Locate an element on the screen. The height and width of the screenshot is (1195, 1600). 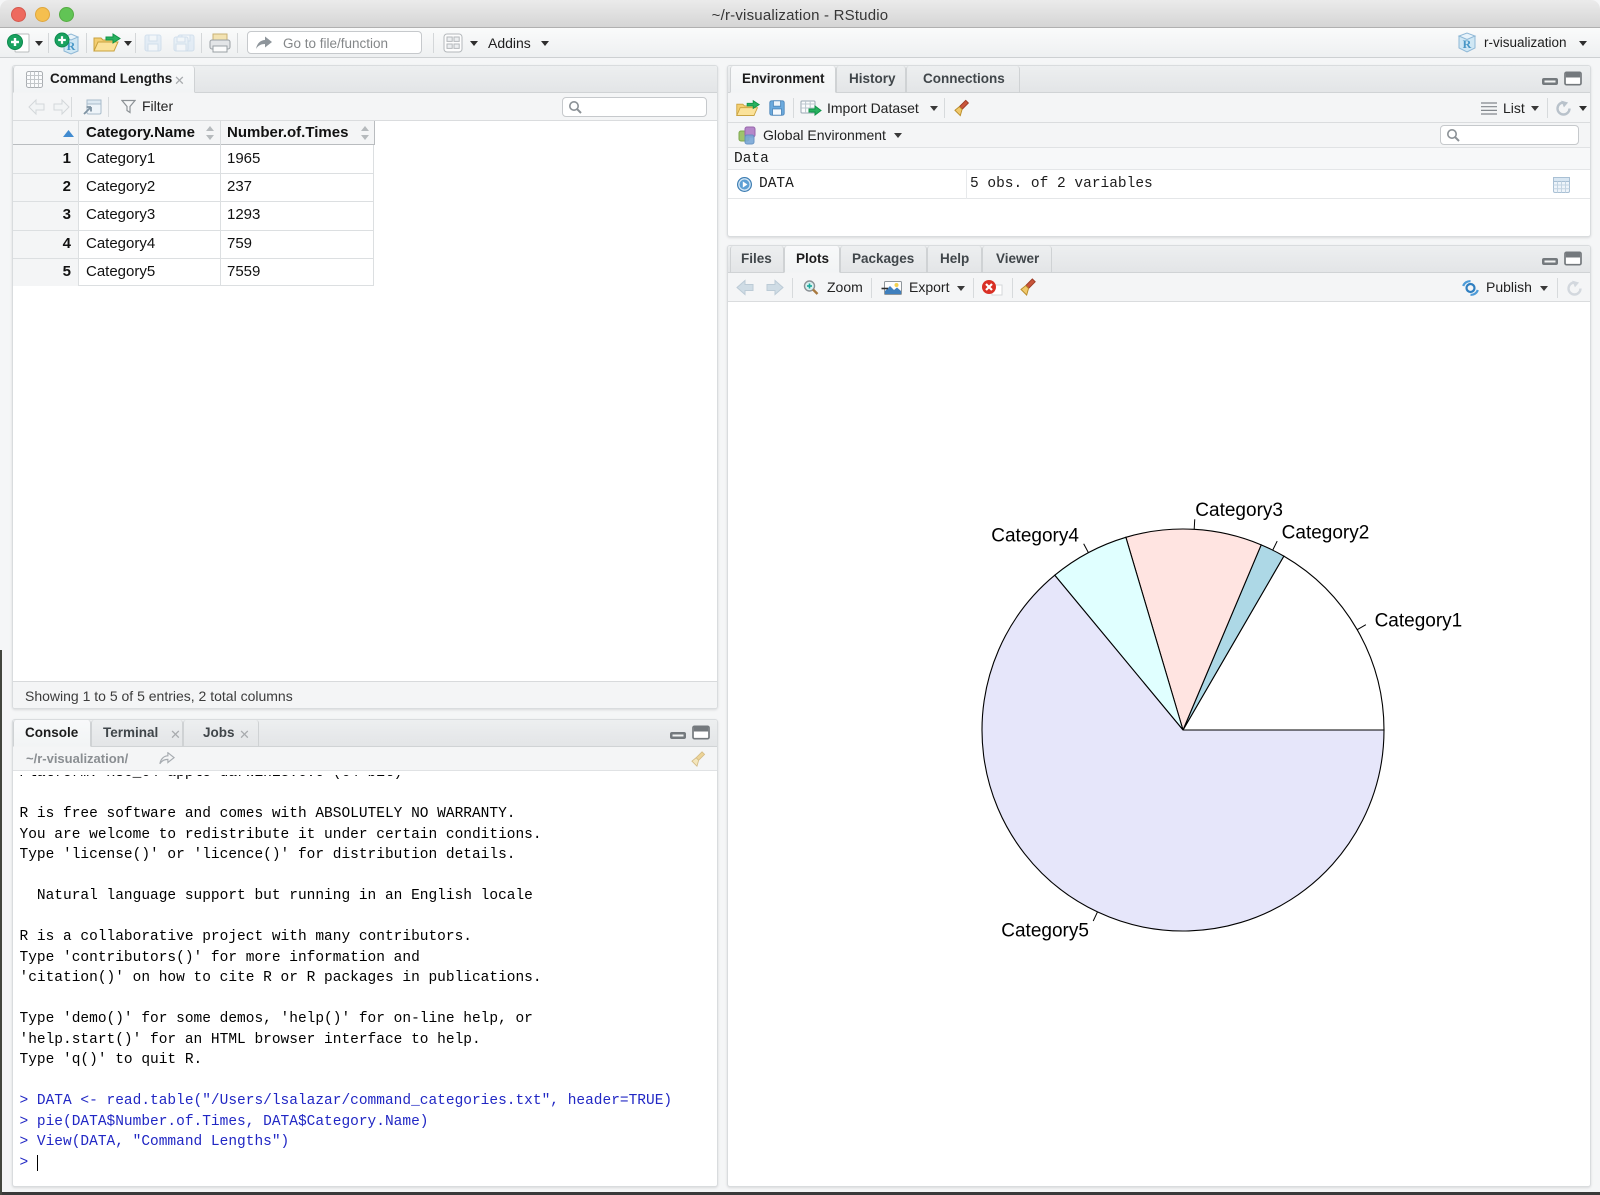
svg-text: Category1 is located at coordinates (1419, 620).